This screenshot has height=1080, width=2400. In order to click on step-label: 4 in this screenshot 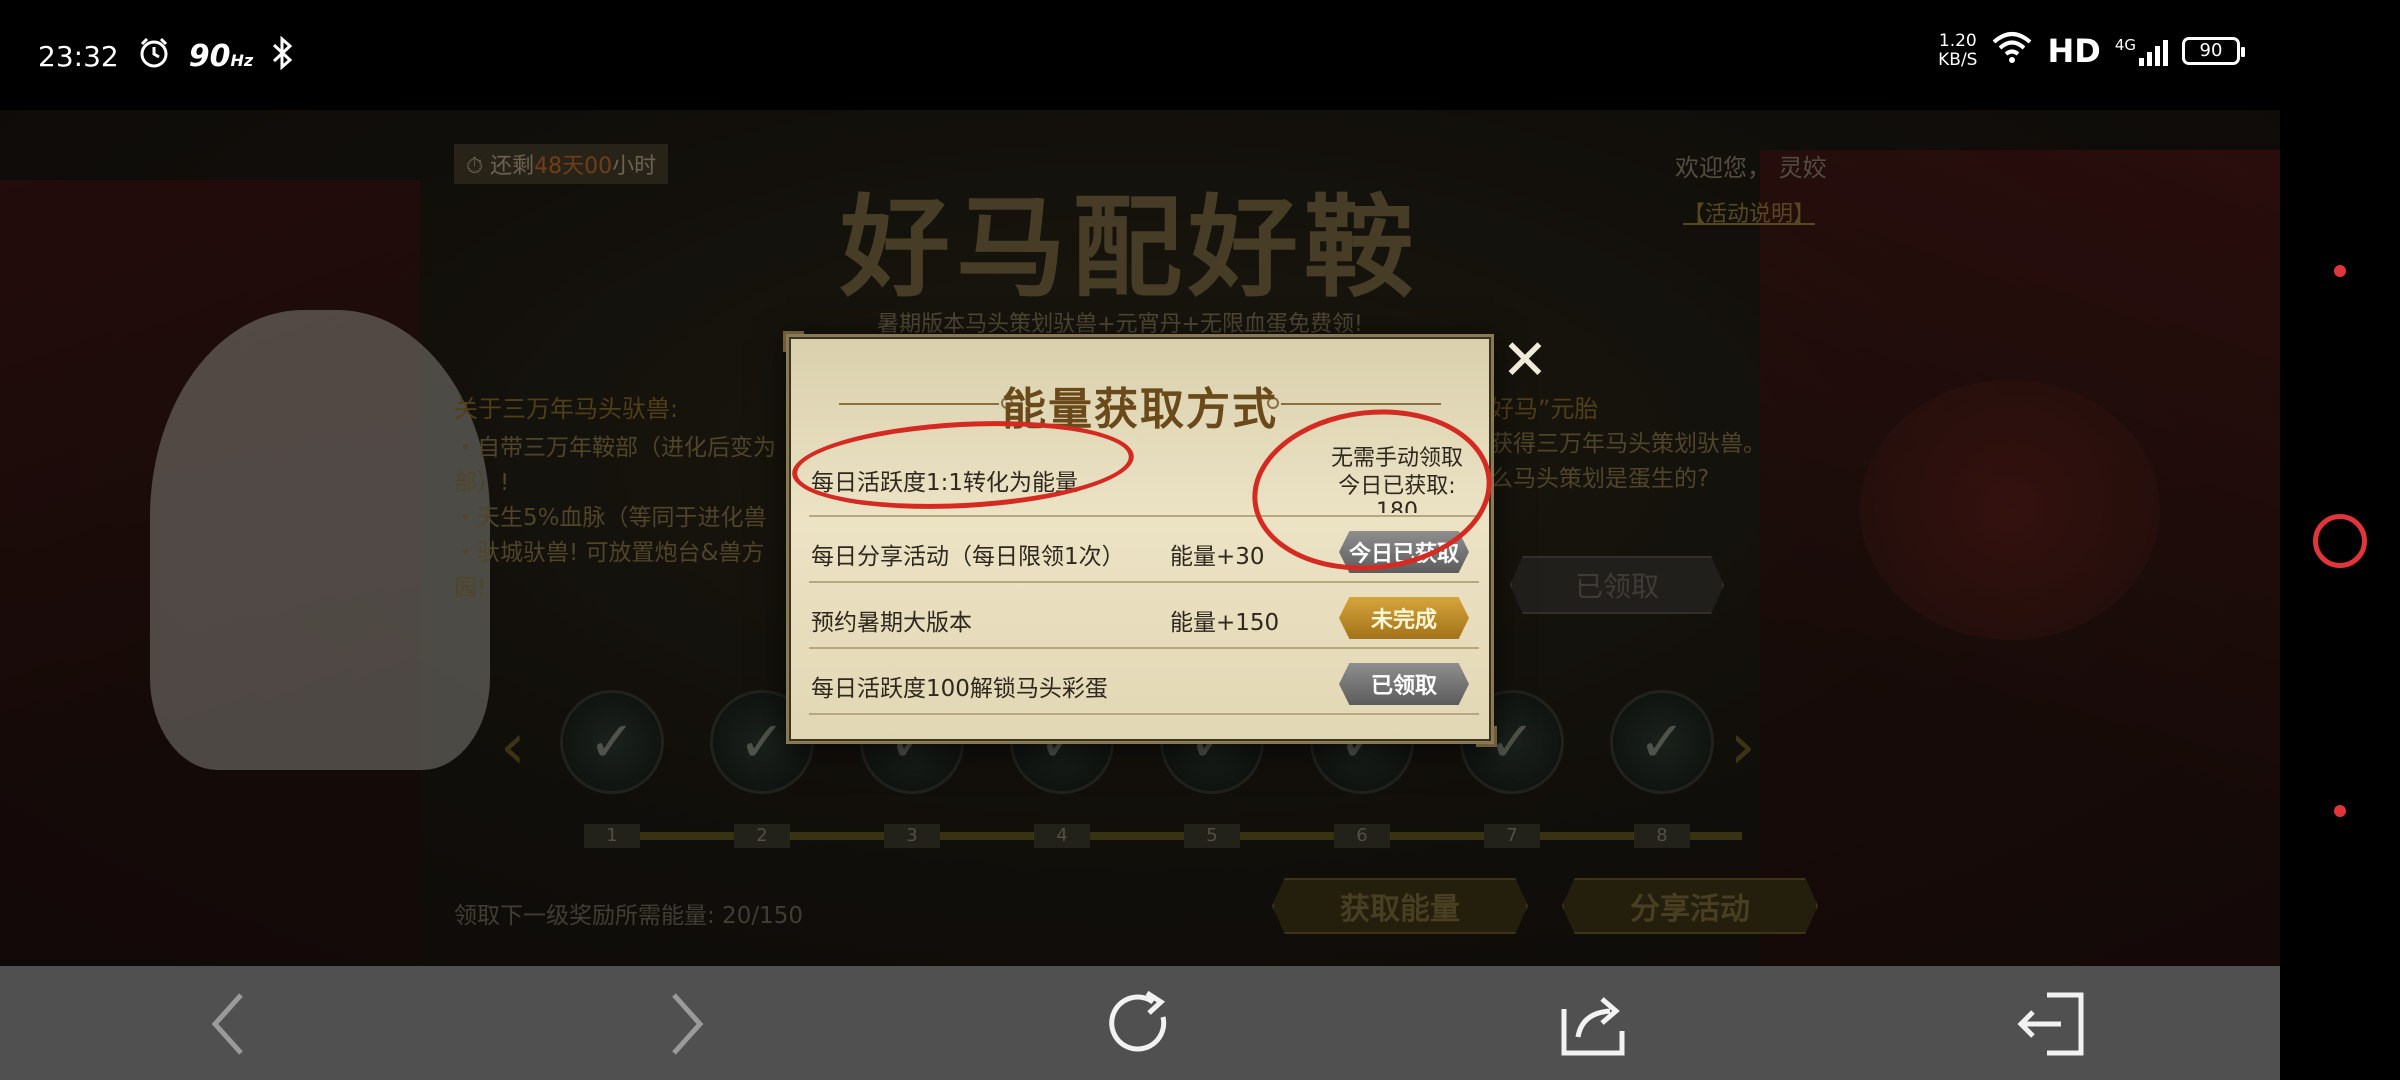, I will do `click(1062, 836)`.